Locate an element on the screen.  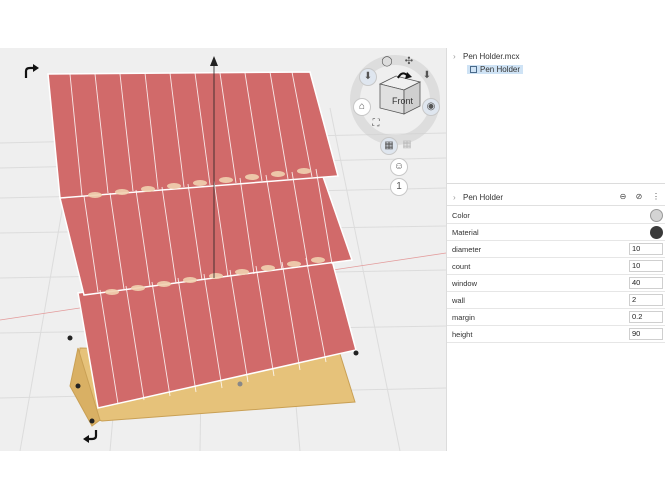
scene-tree: › Pen Holder.mcx Pen Holder is located at coordinates (556, 116).